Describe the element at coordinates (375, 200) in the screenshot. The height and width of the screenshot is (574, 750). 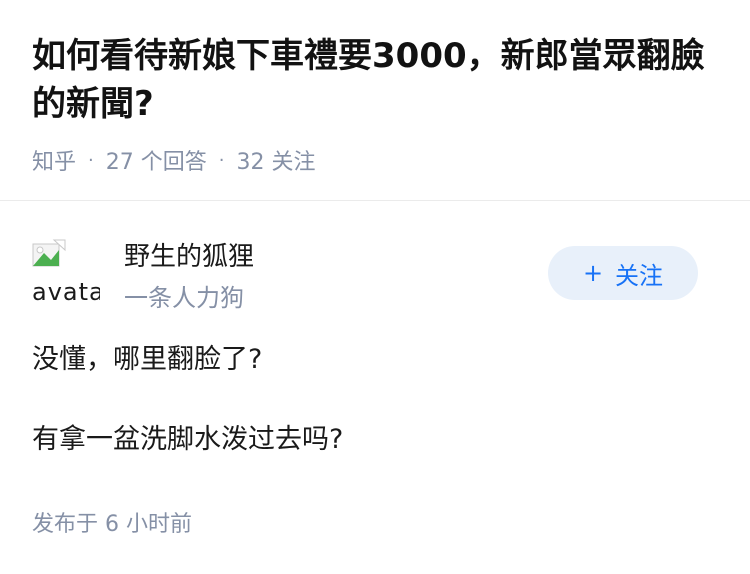
I see `divider` at that location.